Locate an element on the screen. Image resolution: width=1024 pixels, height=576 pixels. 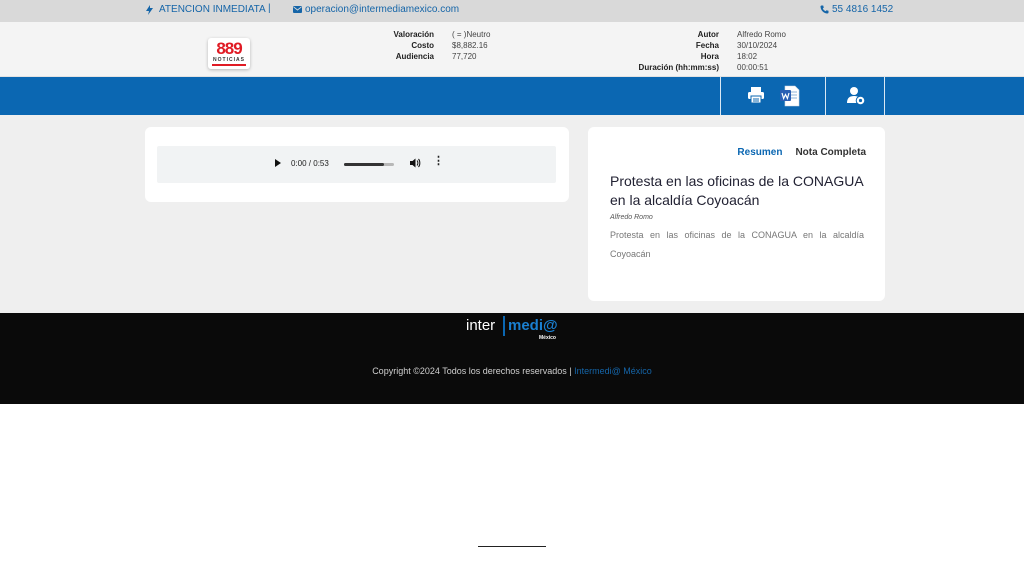
meta-key: Valoración is located at coordinates (413, 34).